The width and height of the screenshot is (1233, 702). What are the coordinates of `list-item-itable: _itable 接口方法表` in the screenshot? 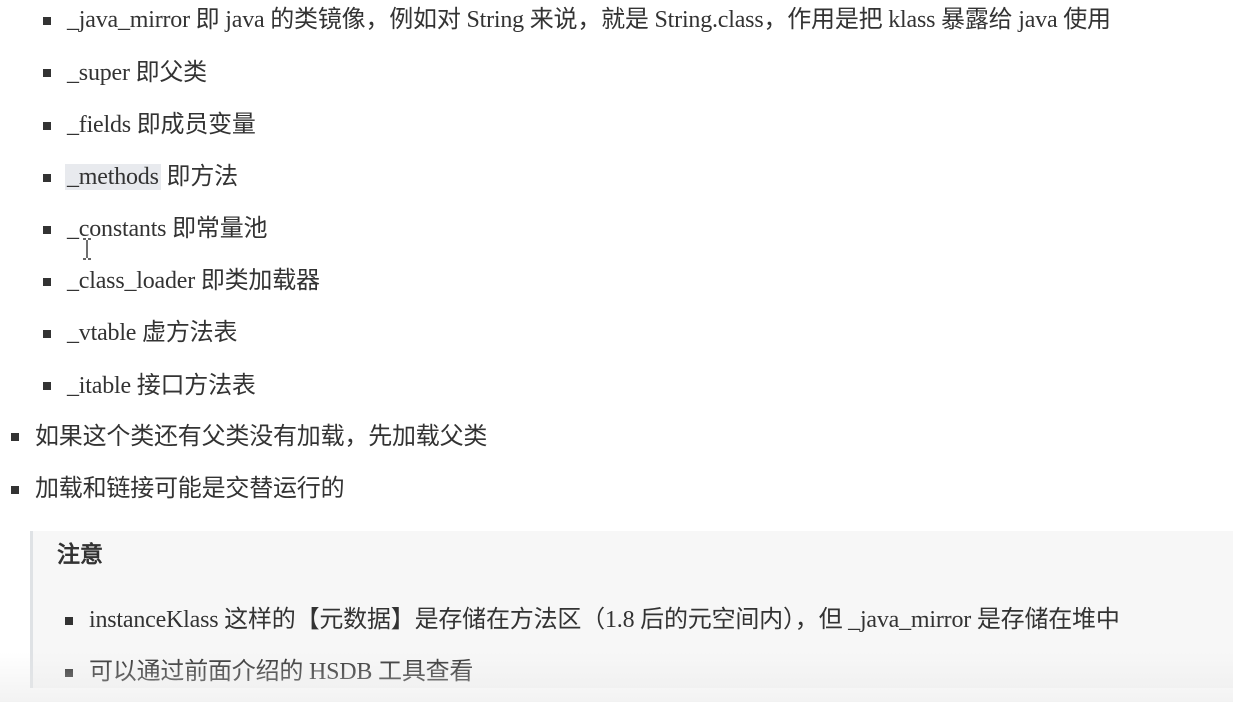 It's located at (161, 386).